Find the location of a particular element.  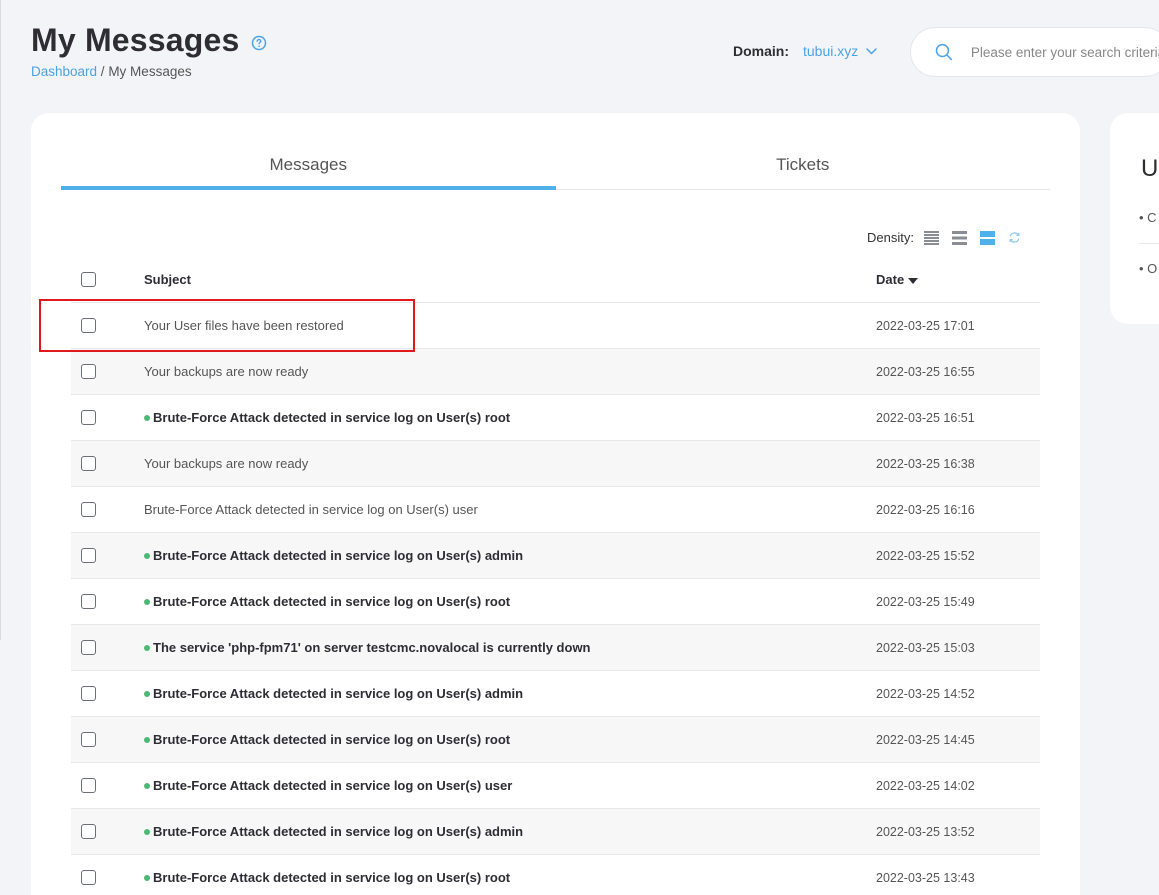

message-subject-text: Your User files have been restored is located at coordinates (244, 325).